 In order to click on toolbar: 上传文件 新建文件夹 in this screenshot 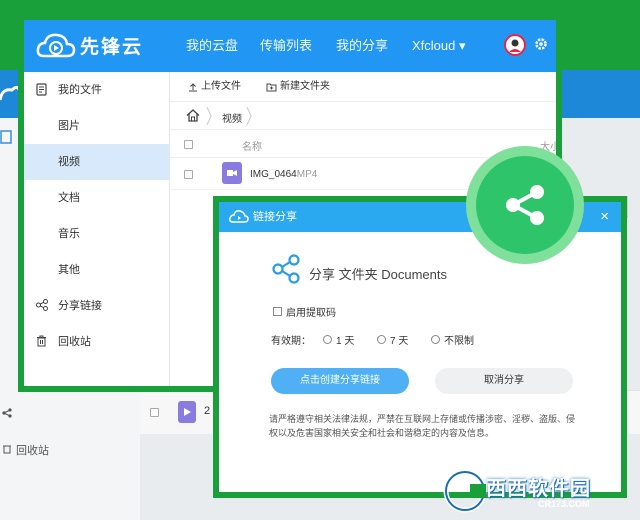, I will do `click(363, 87)`.